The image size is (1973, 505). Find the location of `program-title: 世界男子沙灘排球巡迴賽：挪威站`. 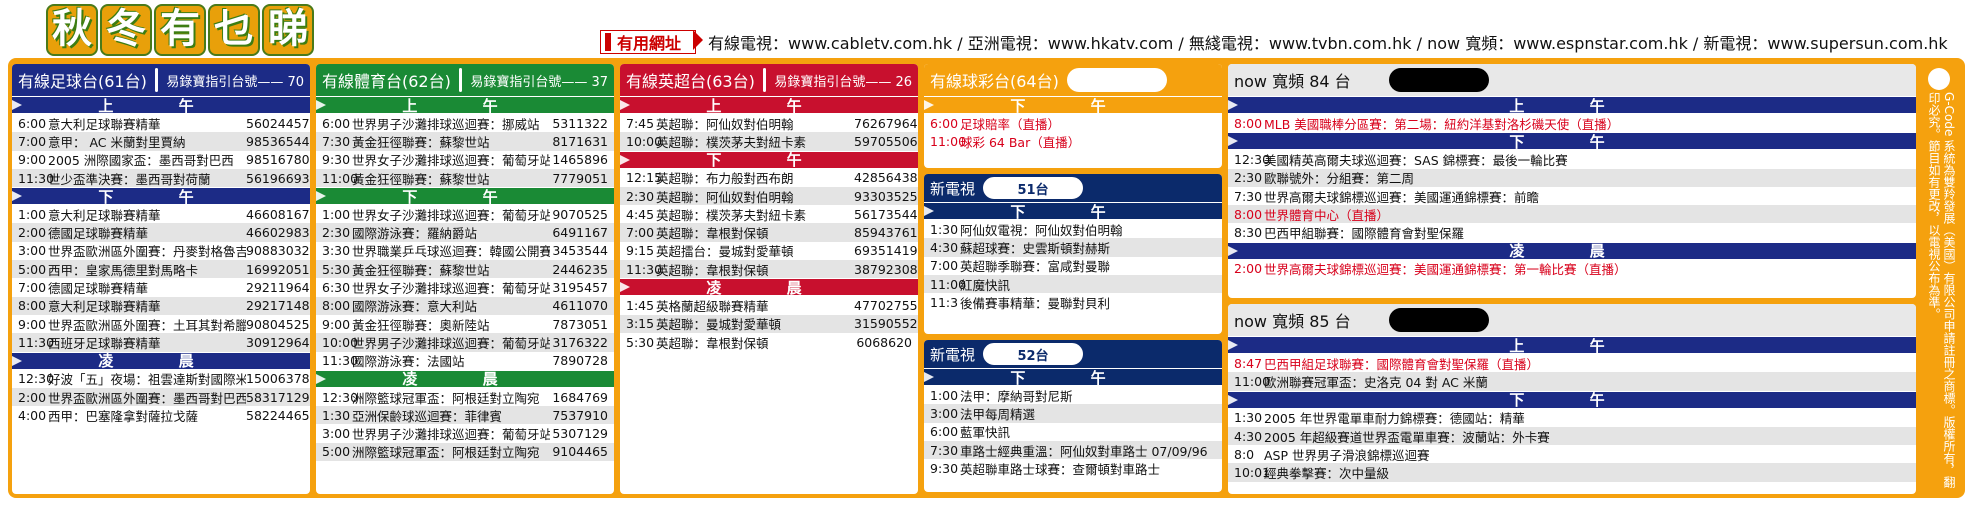

program-title: 世界男子沙灘排球巡迴賽：挪威站 is located at coordinates (446, 124).